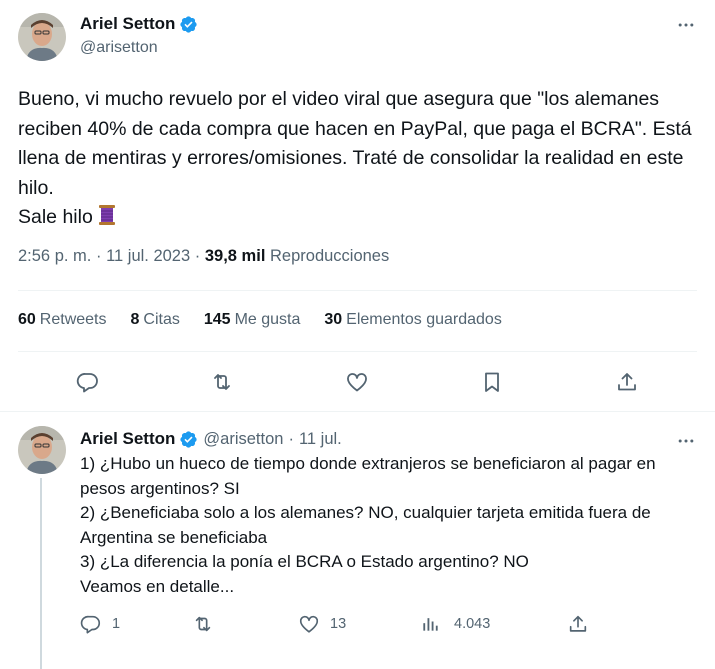 This screenshot has width=715, height=669. I want to click on author-name-row: Ariel Setton, so click(139, 24).